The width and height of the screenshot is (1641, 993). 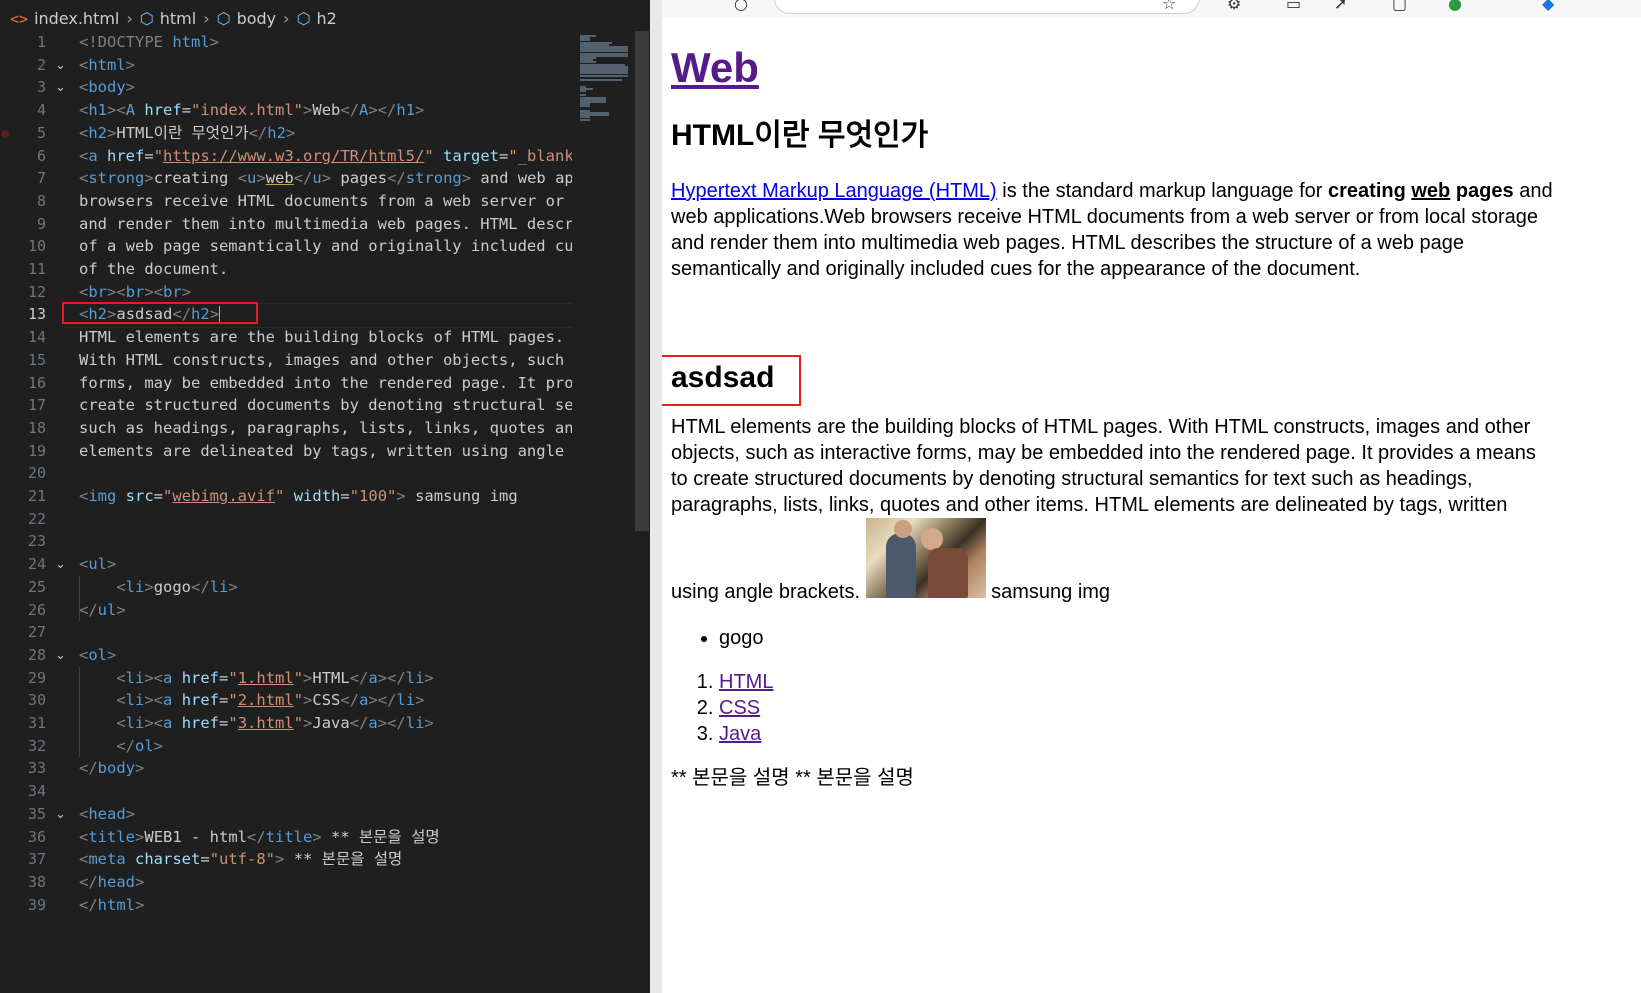 I want to click on code-line: <h2>HTML이란 무엇인가</h2>, so click(x=187, y=134).